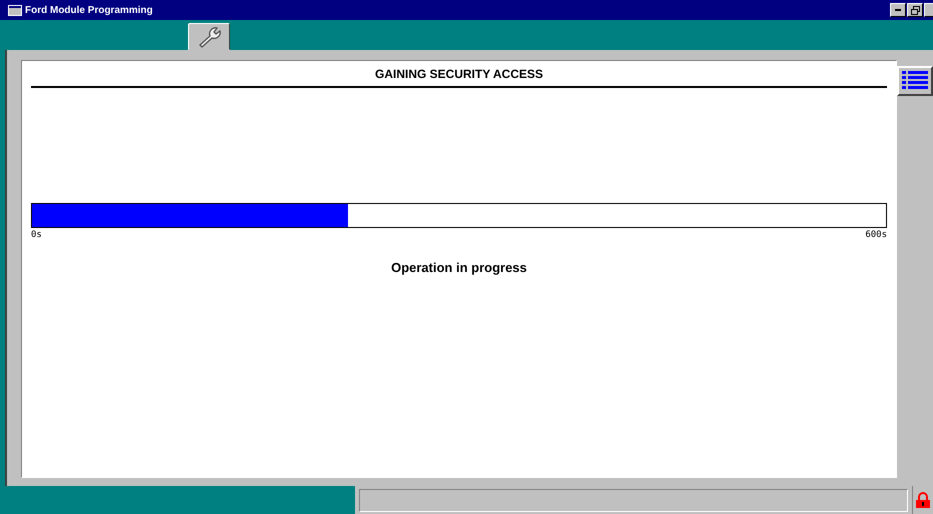  I want to click on minimize-icon, so click(898, 10).